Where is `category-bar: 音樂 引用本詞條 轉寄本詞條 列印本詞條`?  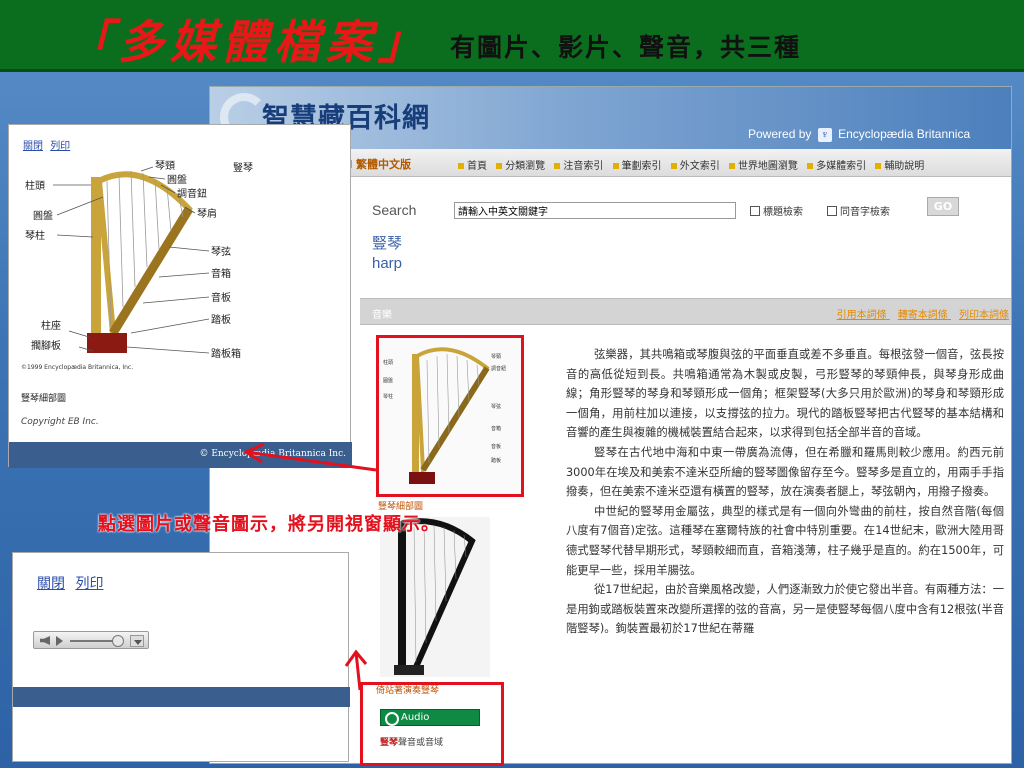
category-bar: 音樂 引用本詞條 轉寄本詞條 列印本詞條 is located at coordinates (685, 311).